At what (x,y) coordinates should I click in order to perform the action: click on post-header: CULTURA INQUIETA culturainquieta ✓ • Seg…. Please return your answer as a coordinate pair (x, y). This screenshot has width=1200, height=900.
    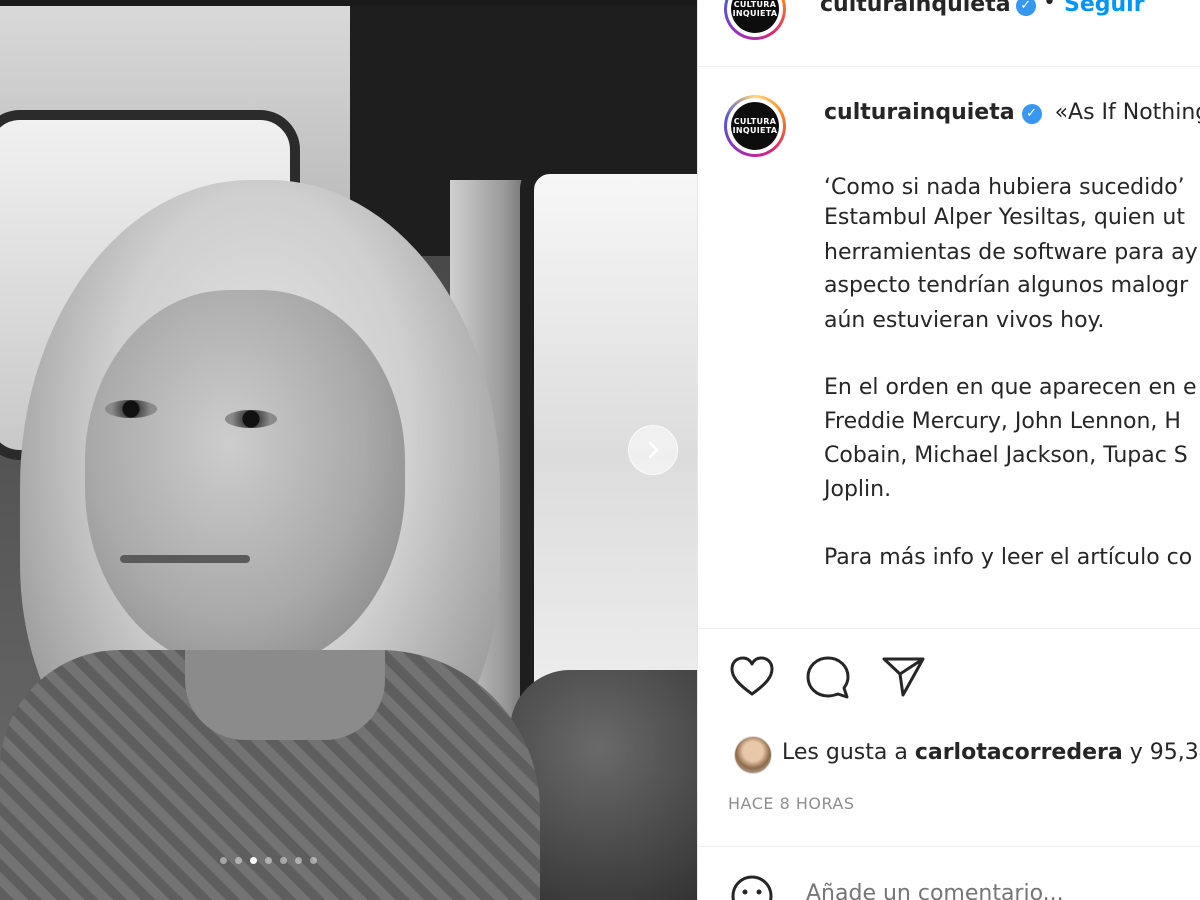
    Looking at the image, I should click on (949, 33).